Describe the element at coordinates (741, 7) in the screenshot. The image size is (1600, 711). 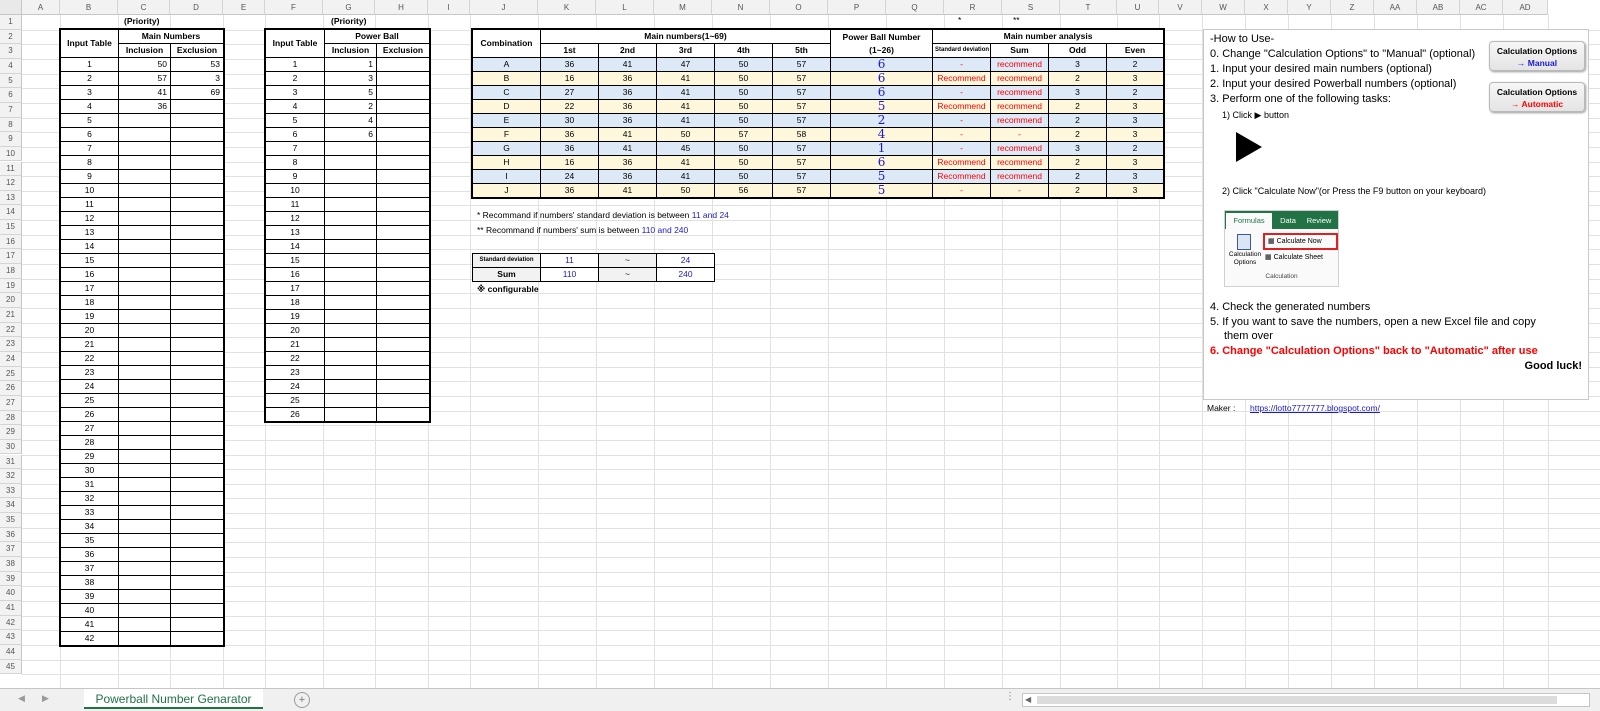
I see `column-header: N` at that location.